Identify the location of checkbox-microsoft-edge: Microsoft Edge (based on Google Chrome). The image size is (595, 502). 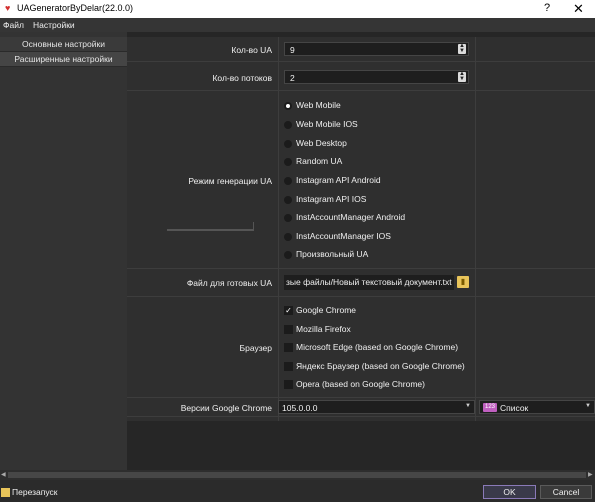
(379, 348).